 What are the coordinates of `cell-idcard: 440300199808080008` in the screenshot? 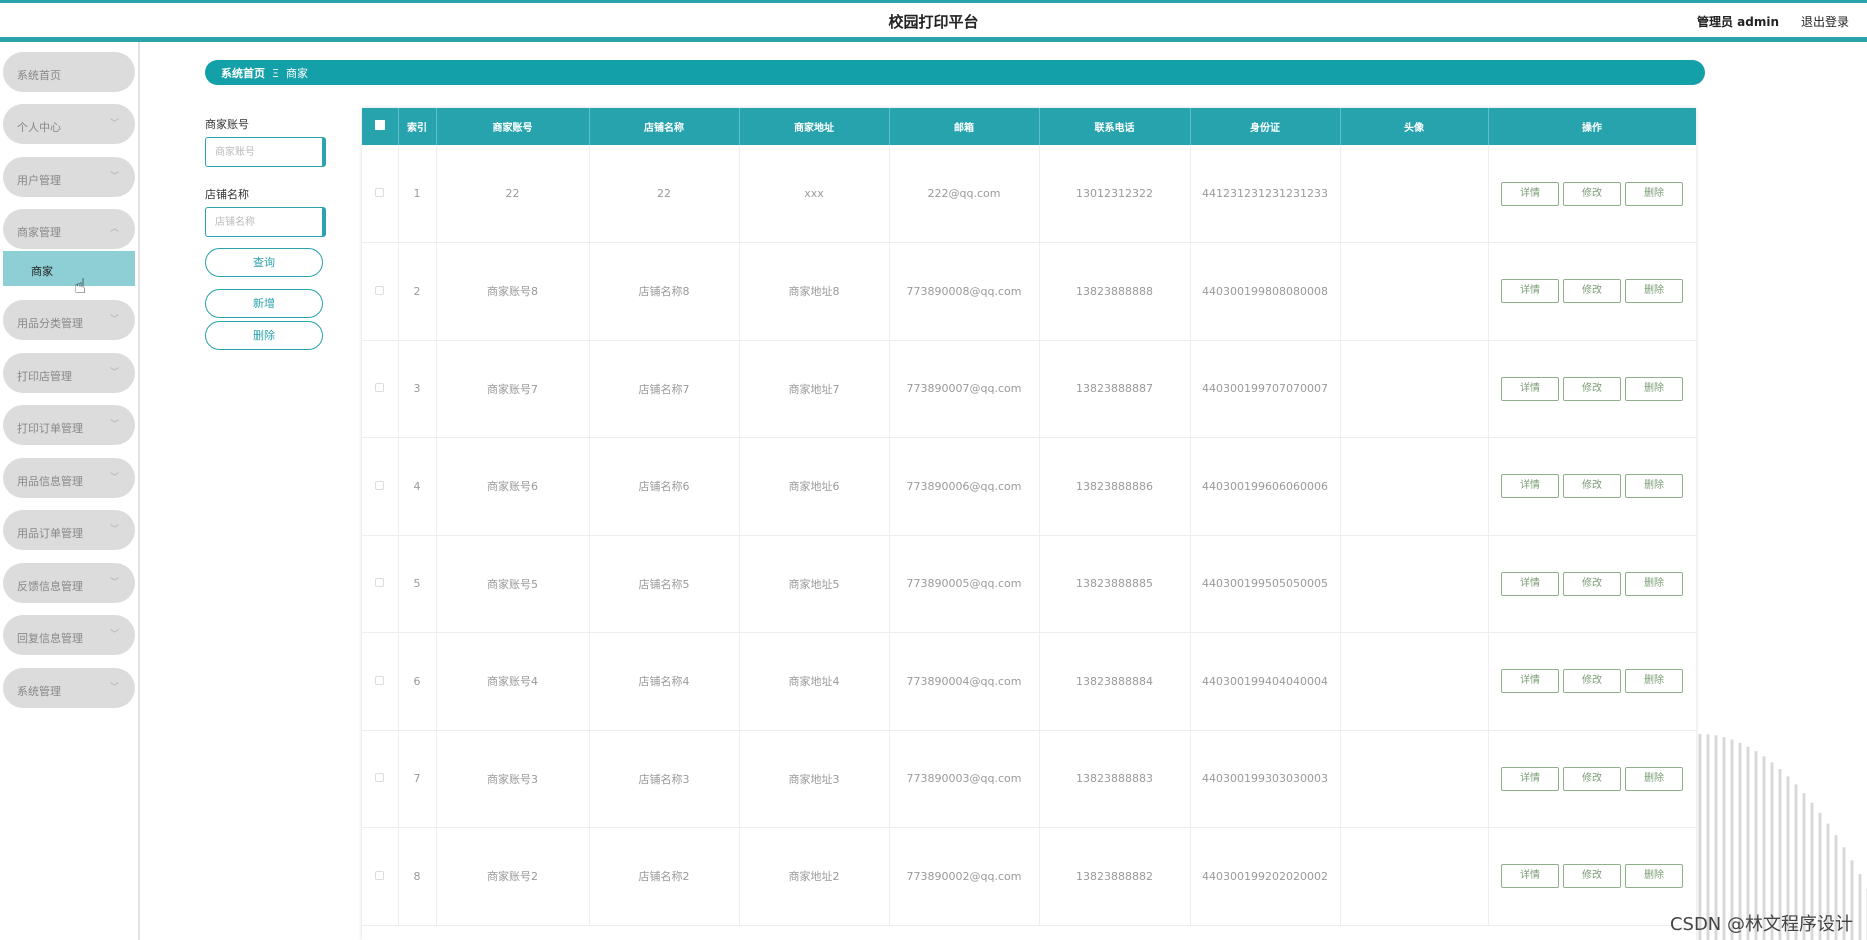 It's located at (1265, 291).